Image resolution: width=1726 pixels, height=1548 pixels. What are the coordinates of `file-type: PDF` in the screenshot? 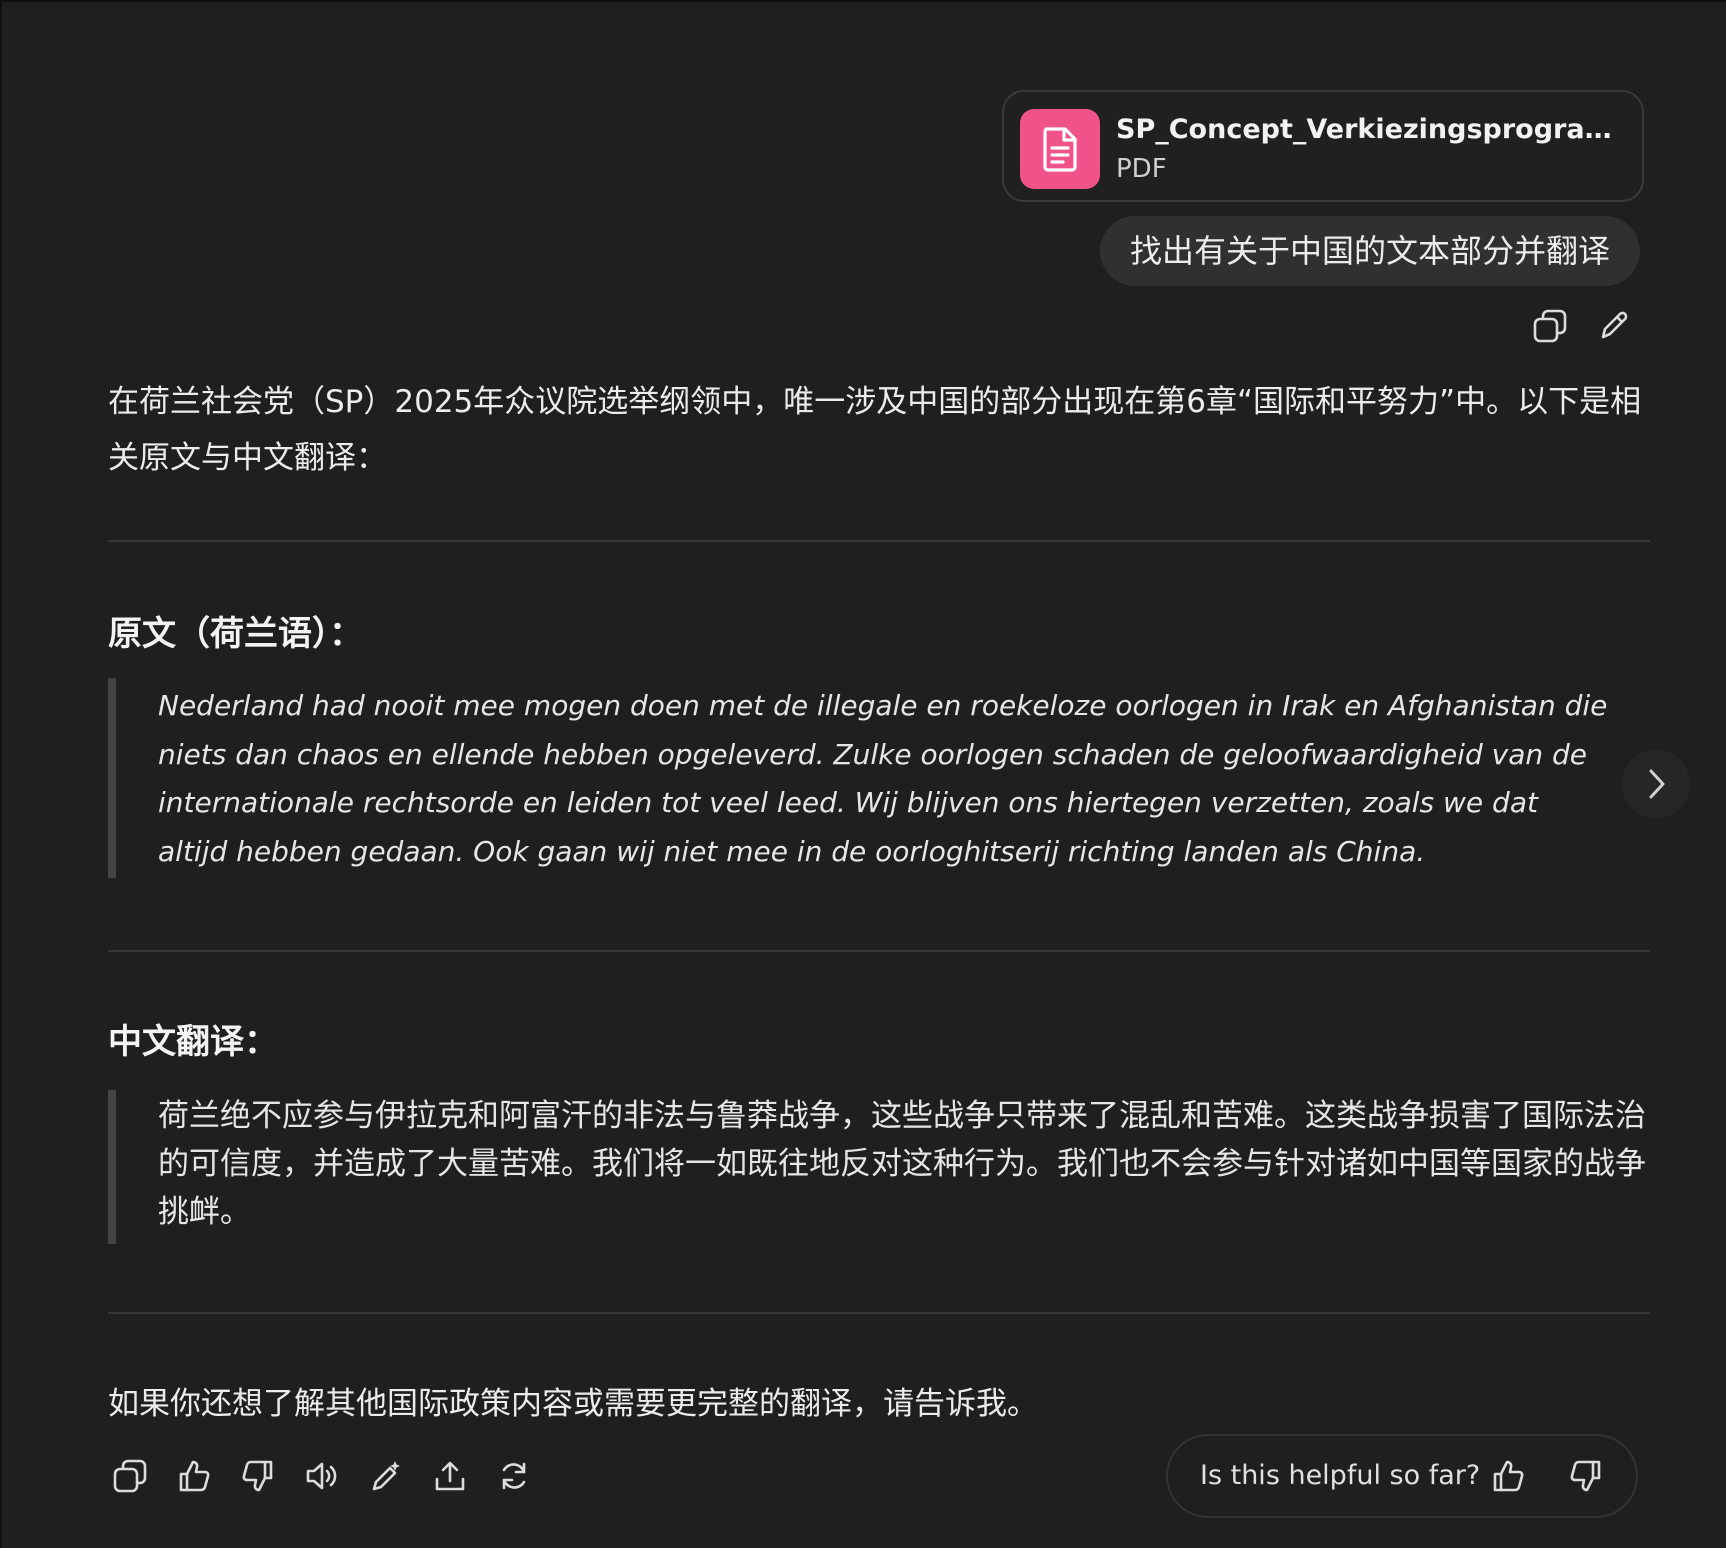 It's located at (1141, 169).